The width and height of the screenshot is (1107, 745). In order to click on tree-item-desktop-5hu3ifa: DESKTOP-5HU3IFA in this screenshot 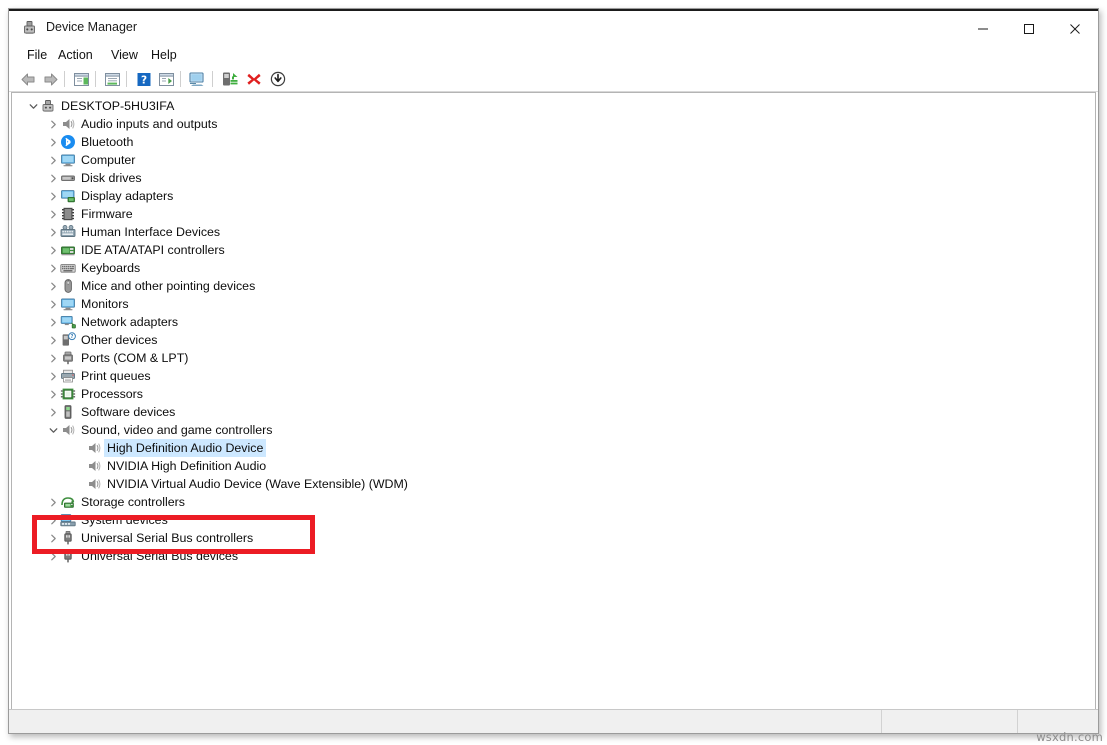, I will do `click(553, 106)`.